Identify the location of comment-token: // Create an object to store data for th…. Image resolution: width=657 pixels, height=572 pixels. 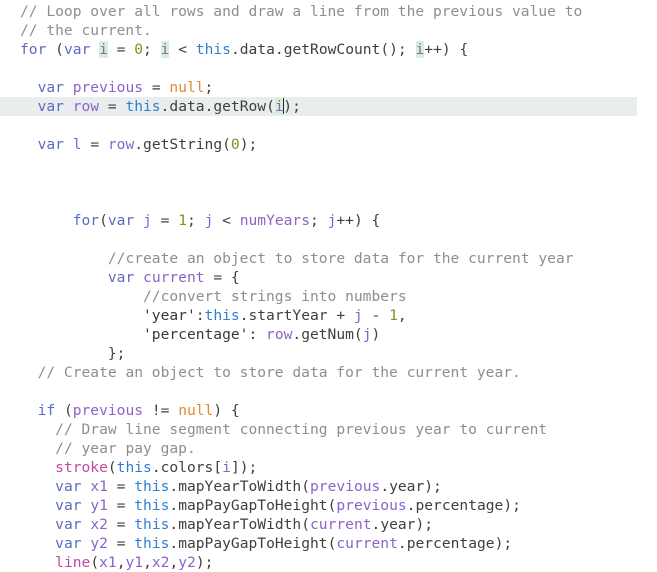
(279, 372).